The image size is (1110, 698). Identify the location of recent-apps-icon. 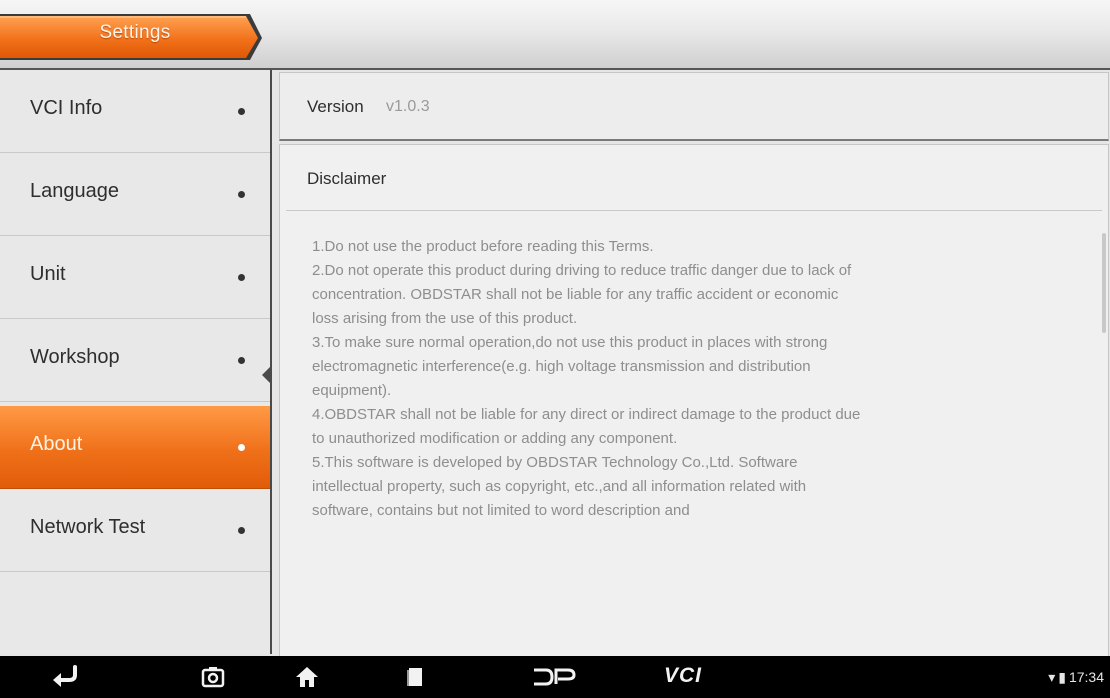
(414, 677).